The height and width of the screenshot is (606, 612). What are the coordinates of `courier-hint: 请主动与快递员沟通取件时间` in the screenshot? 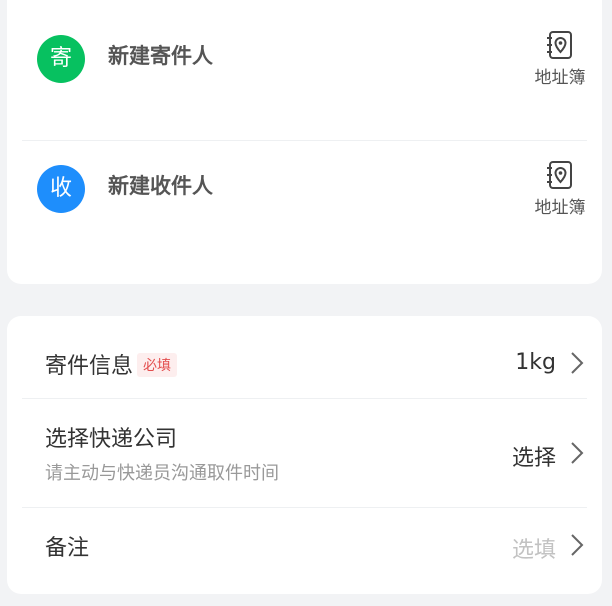 It's located at (162, 473).